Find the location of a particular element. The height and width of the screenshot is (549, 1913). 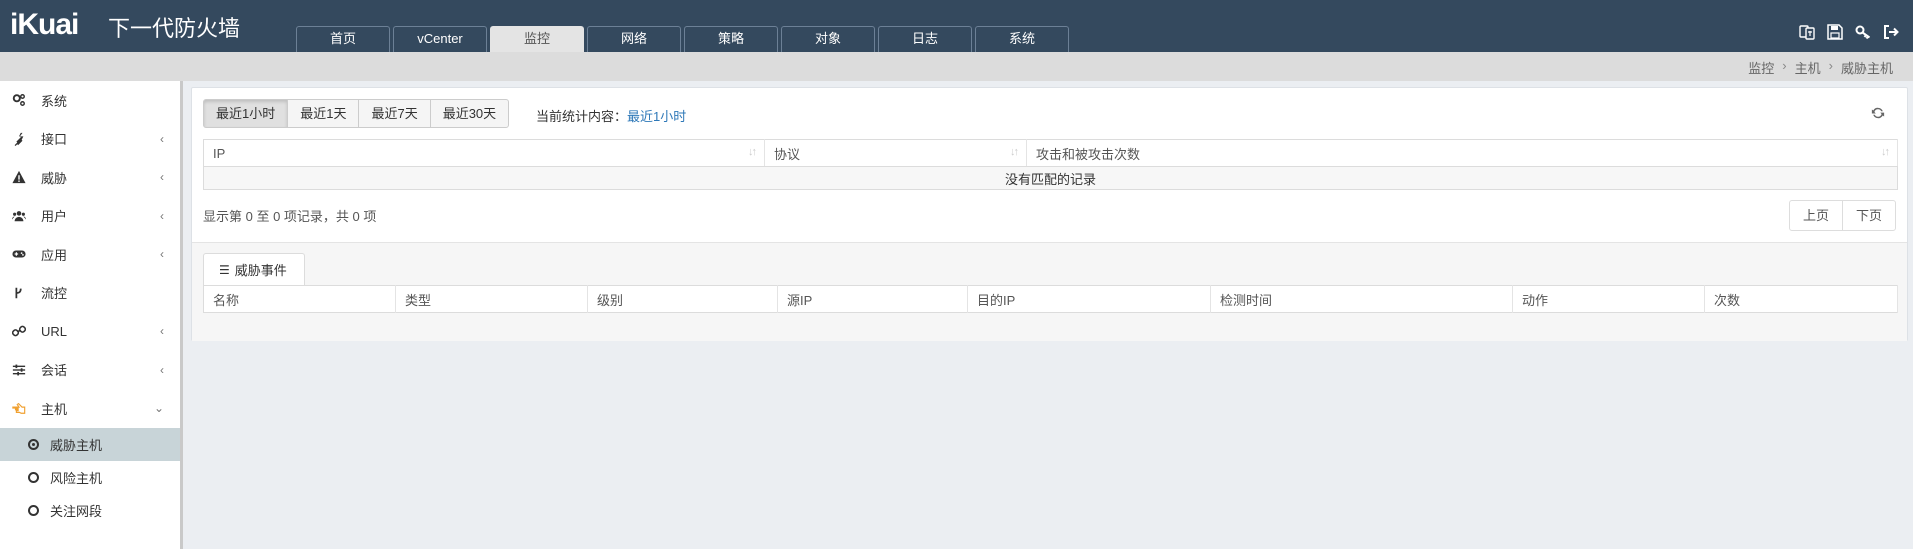

table-header-row: IP ↓↑ 协议 ↓↑ 攻击和被攻击次数 ↓↑ is located at coordinates (1050, 153).